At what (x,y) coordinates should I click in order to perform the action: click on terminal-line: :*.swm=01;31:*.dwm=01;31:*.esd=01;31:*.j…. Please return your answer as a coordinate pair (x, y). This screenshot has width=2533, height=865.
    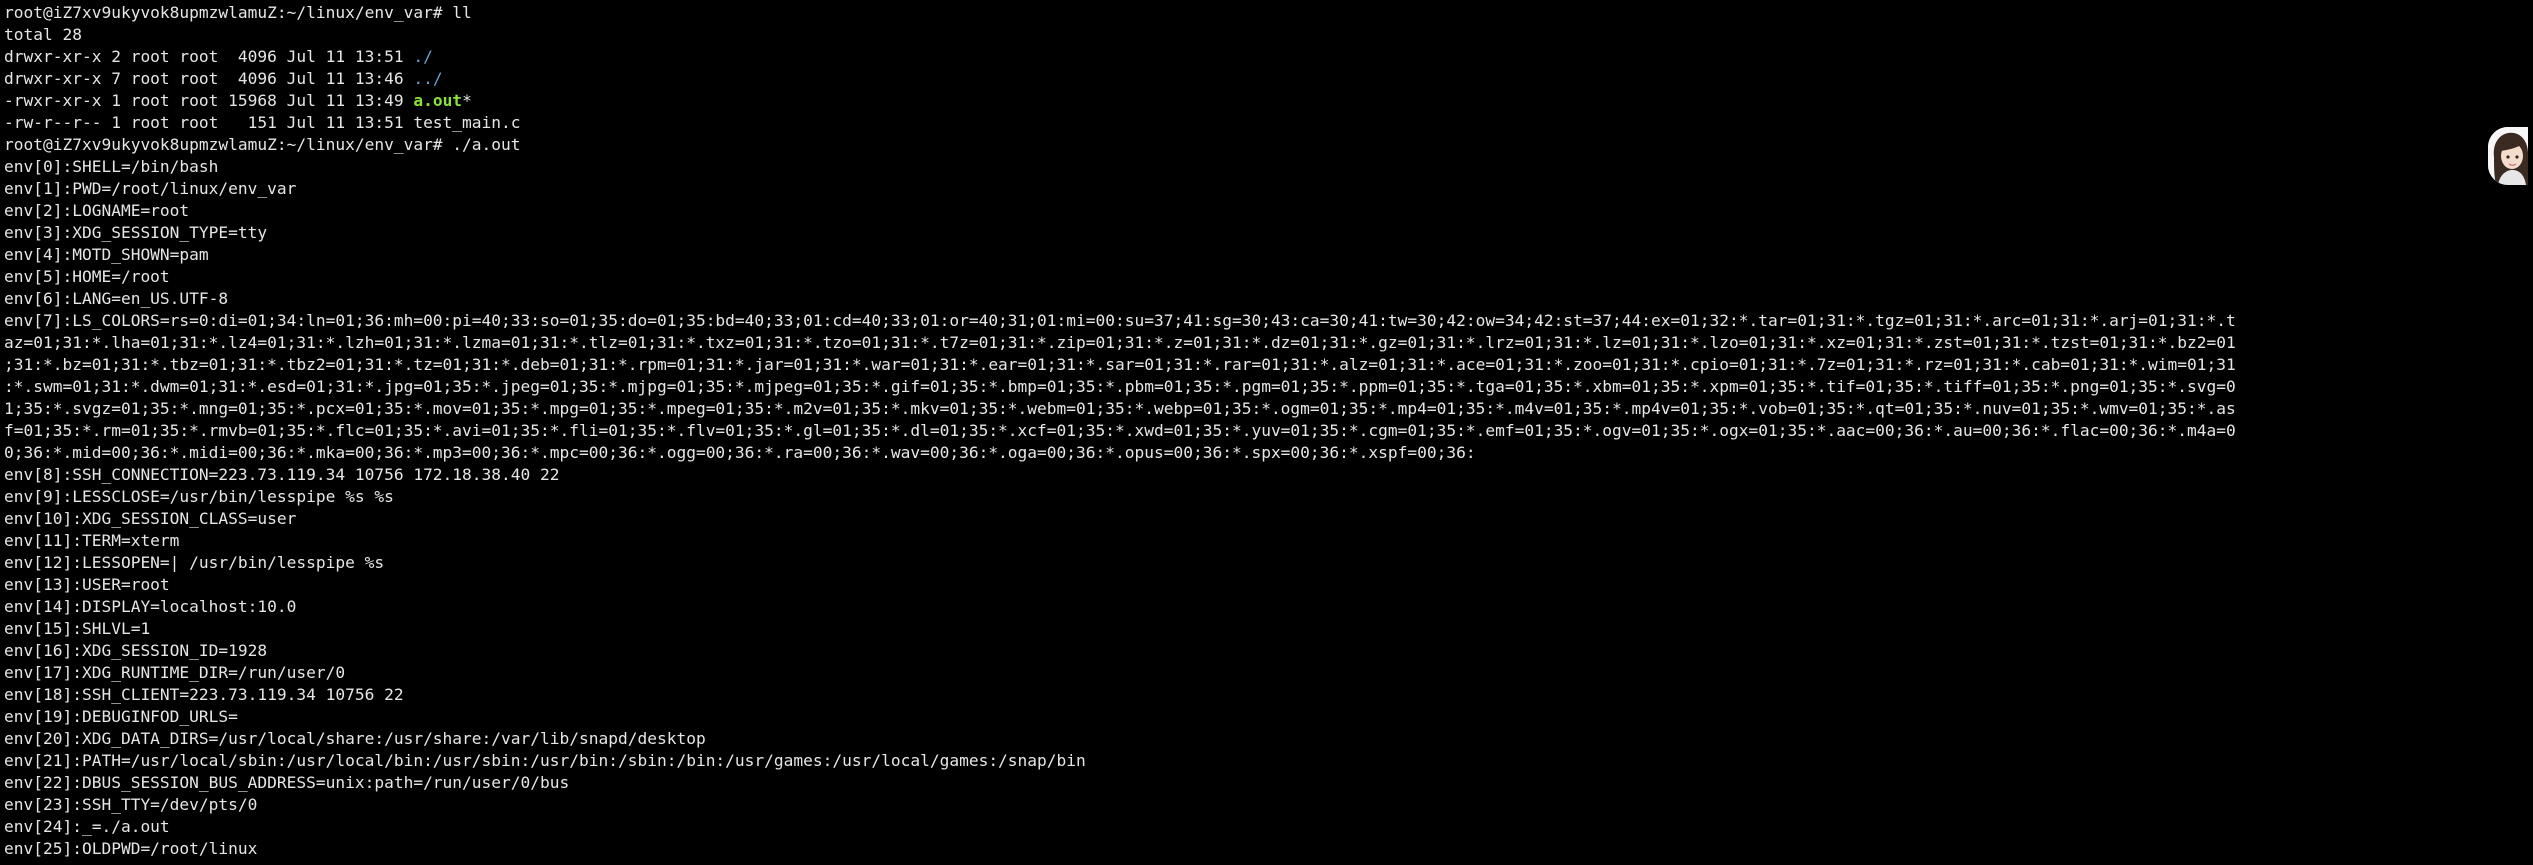
    Looking at the image, I should click on (1266, 387).